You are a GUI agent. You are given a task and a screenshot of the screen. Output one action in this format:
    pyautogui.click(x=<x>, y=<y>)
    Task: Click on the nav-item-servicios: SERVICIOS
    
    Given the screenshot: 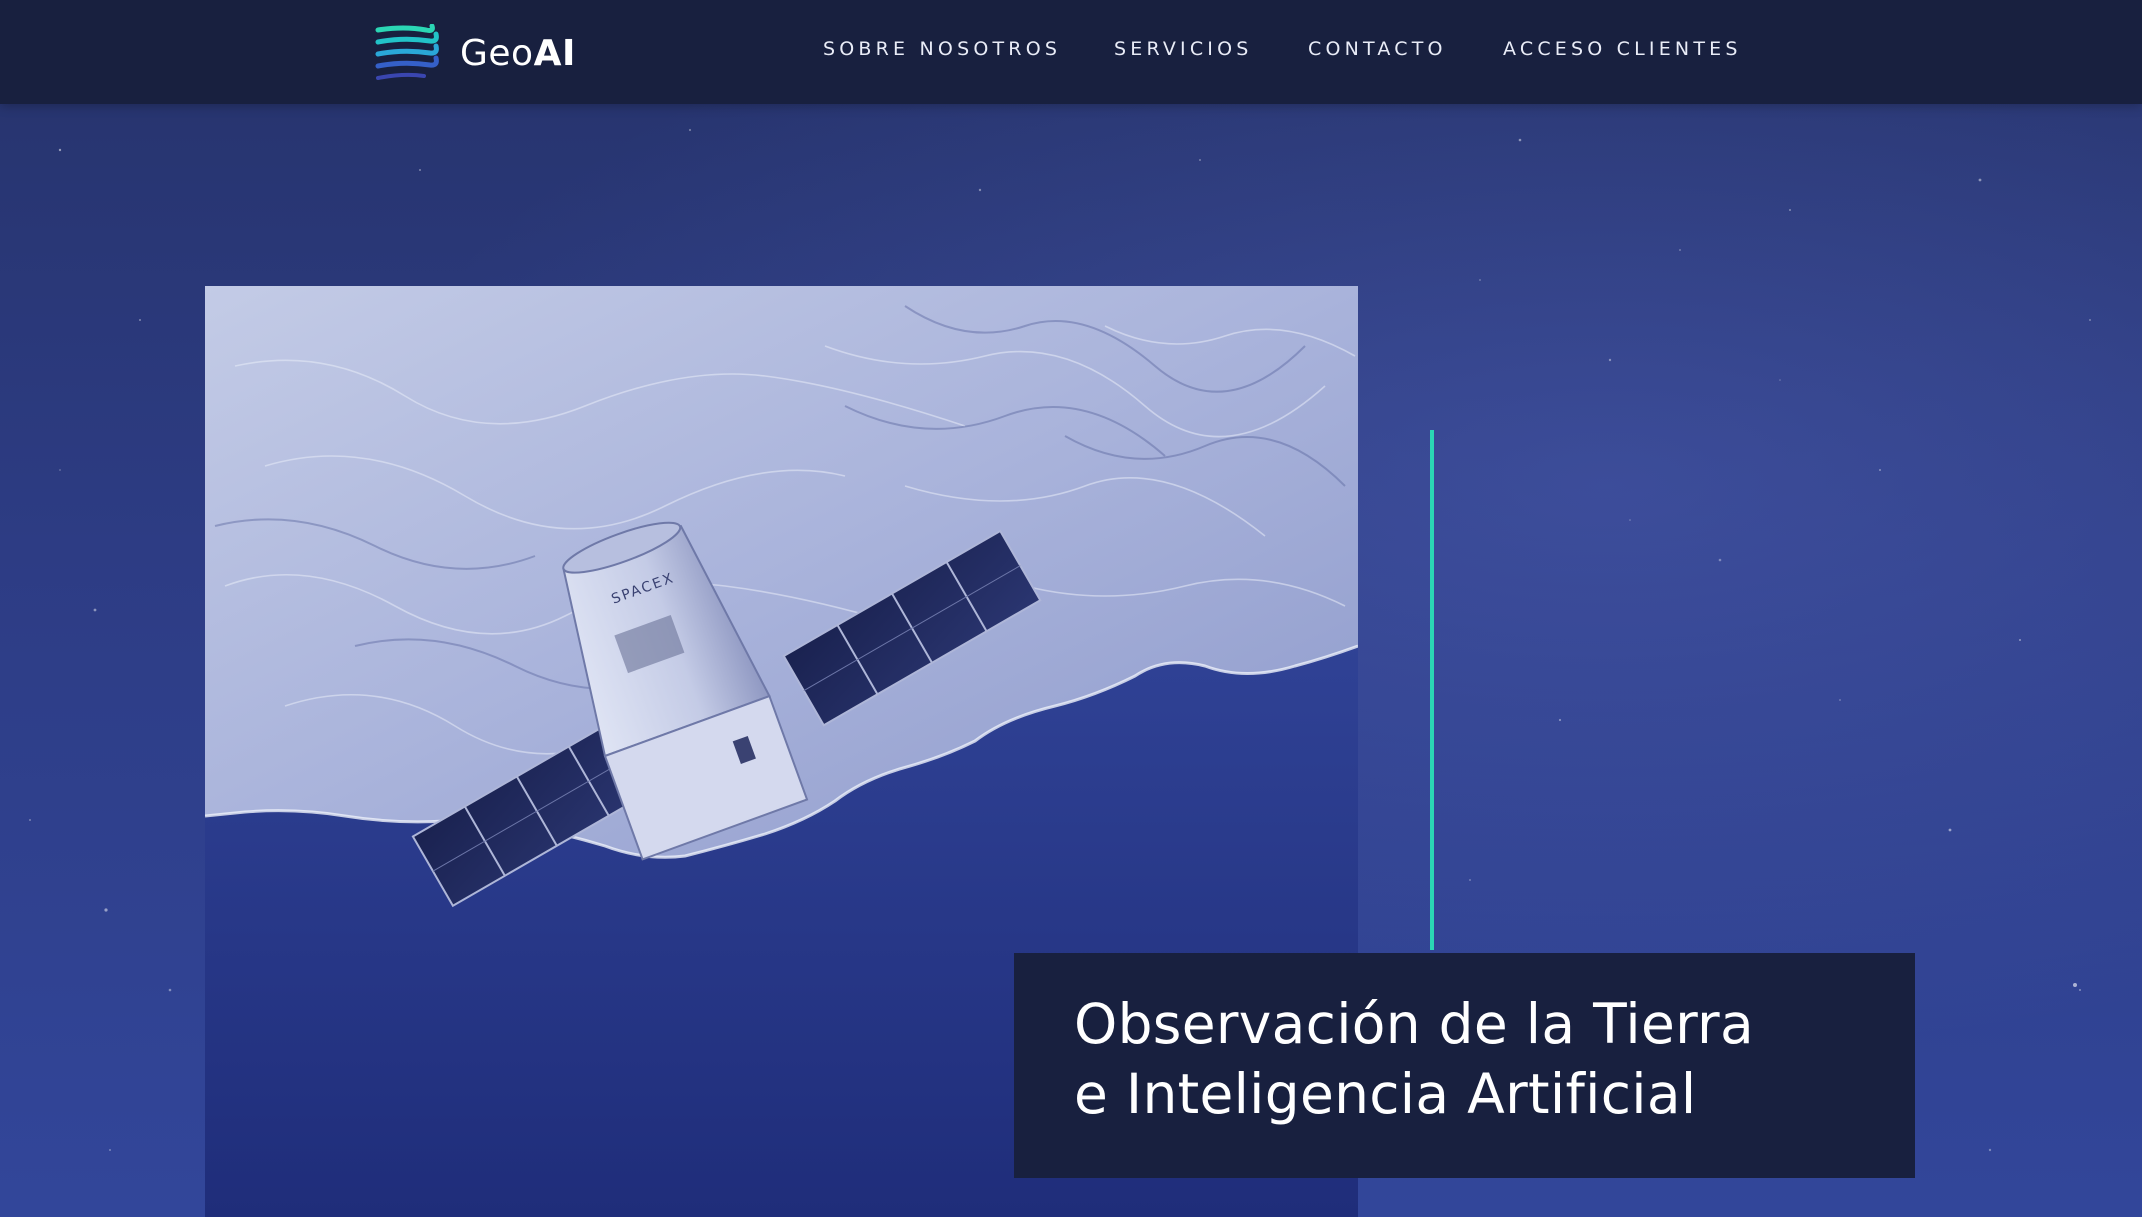 What is the action you would take?
    pyautogui.click(x=1183, y=49)
    